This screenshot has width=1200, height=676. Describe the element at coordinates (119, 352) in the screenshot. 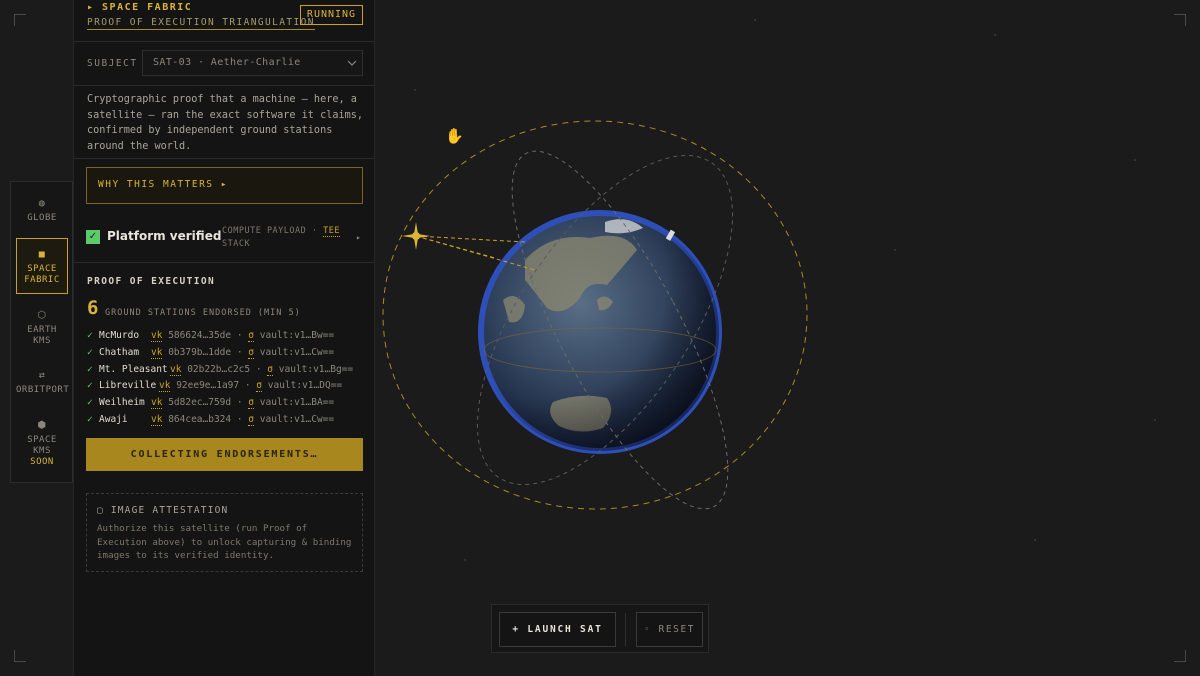

I see `station-name: Chatham` at that location.